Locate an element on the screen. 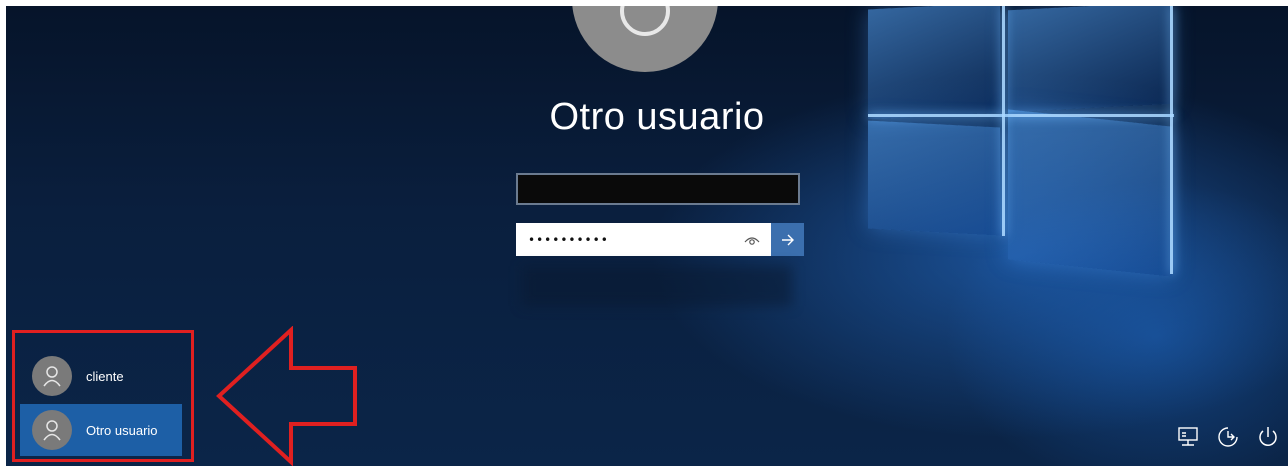  ease-of-access-button is located at coordinates (1228, 437).